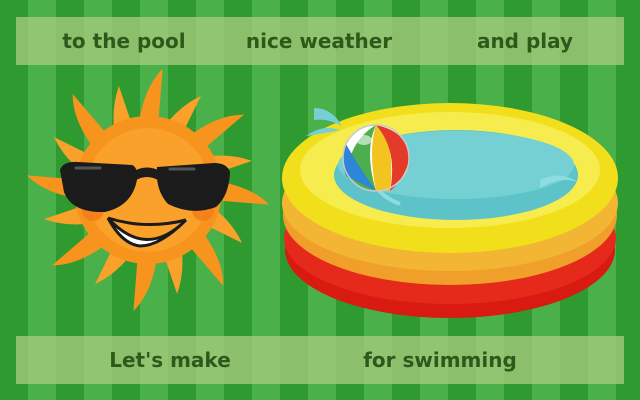 The height and width of the screenshot is (400, 640). What do you see at coordinates (170, 360) in the screenshot?
I see `word-tile-lets-make: Let's make` at bounding box center [170, 360].